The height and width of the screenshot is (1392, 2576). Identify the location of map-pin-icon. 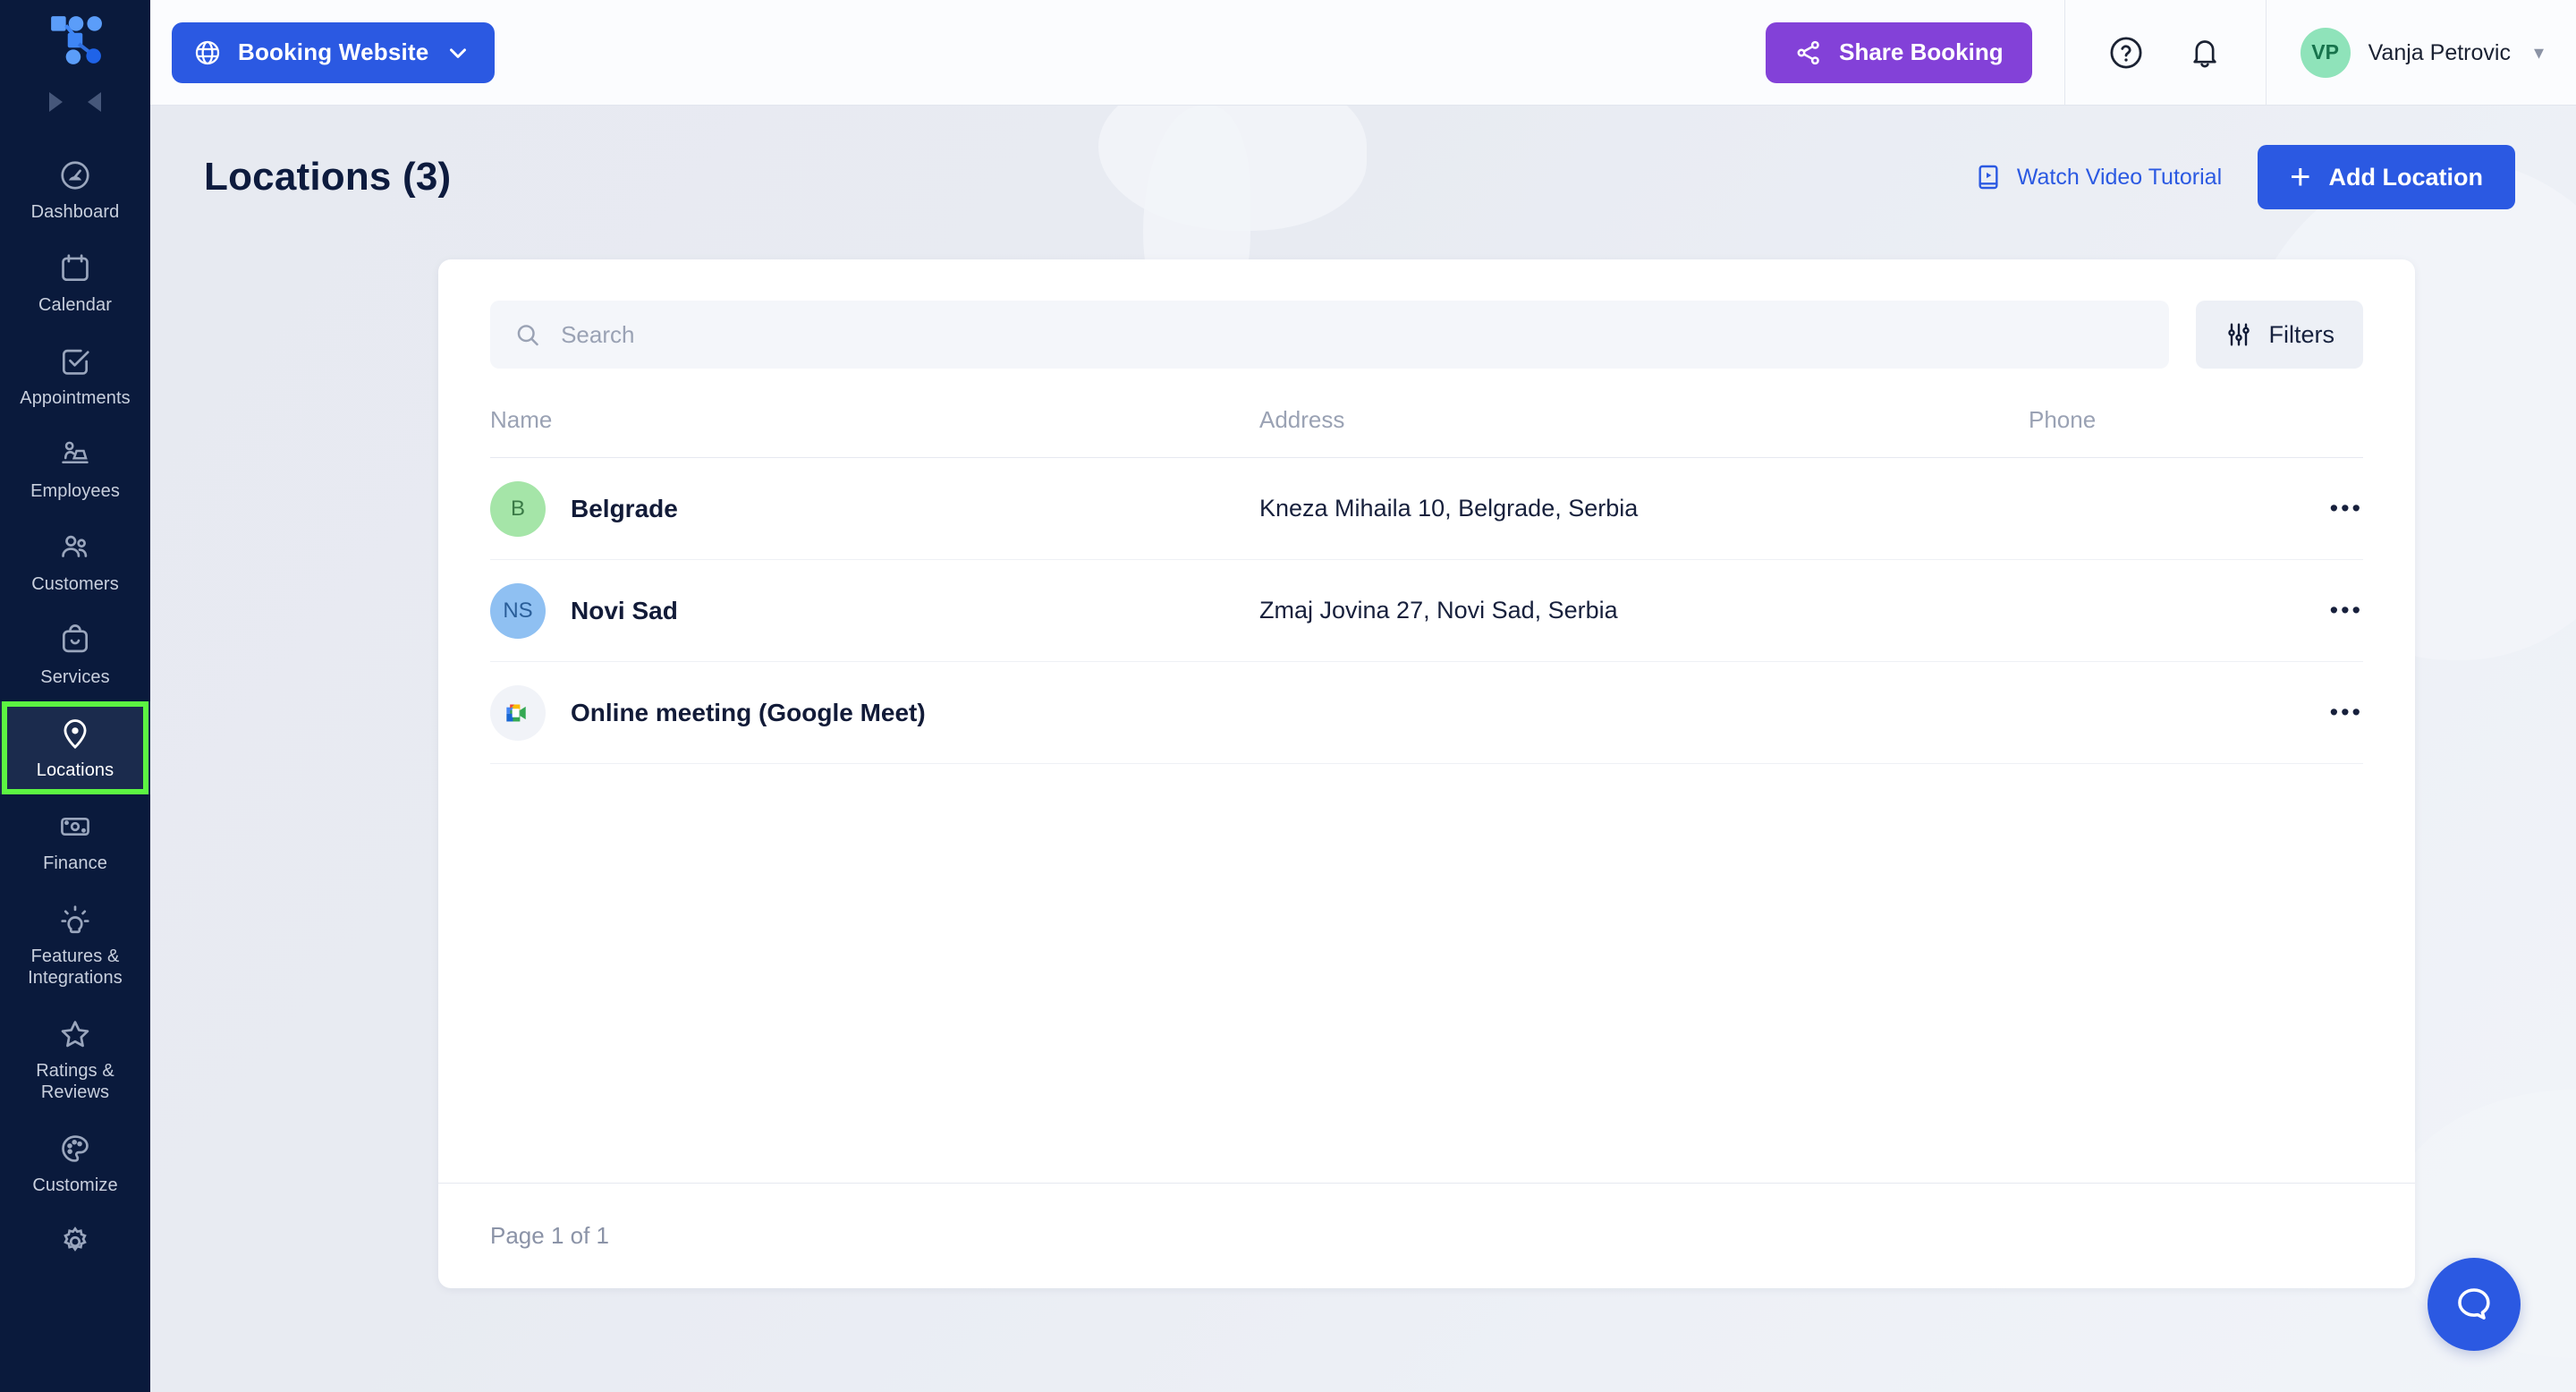
(75, 733).